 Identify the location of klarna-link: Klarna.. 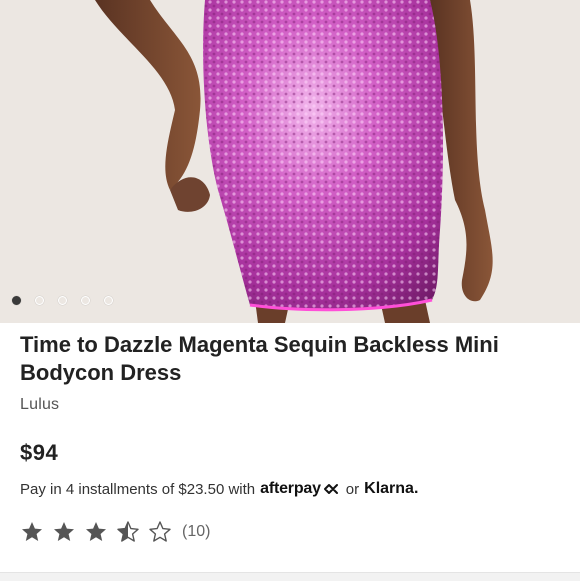
(391, 489).